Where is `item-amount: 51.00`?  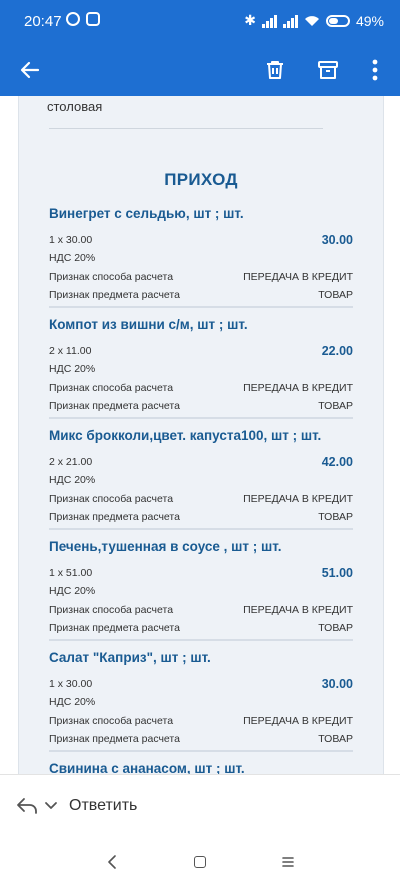
item-amount: 51.00 is located at coordinates (337, 573).